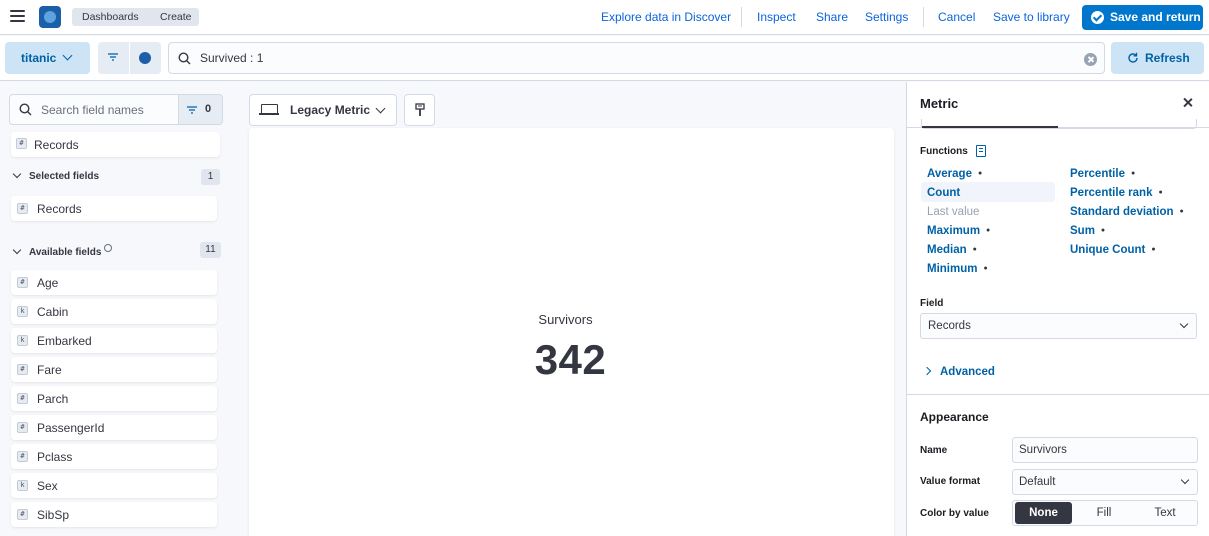  I want to click on panel-section-divider, so click(1058, 394).